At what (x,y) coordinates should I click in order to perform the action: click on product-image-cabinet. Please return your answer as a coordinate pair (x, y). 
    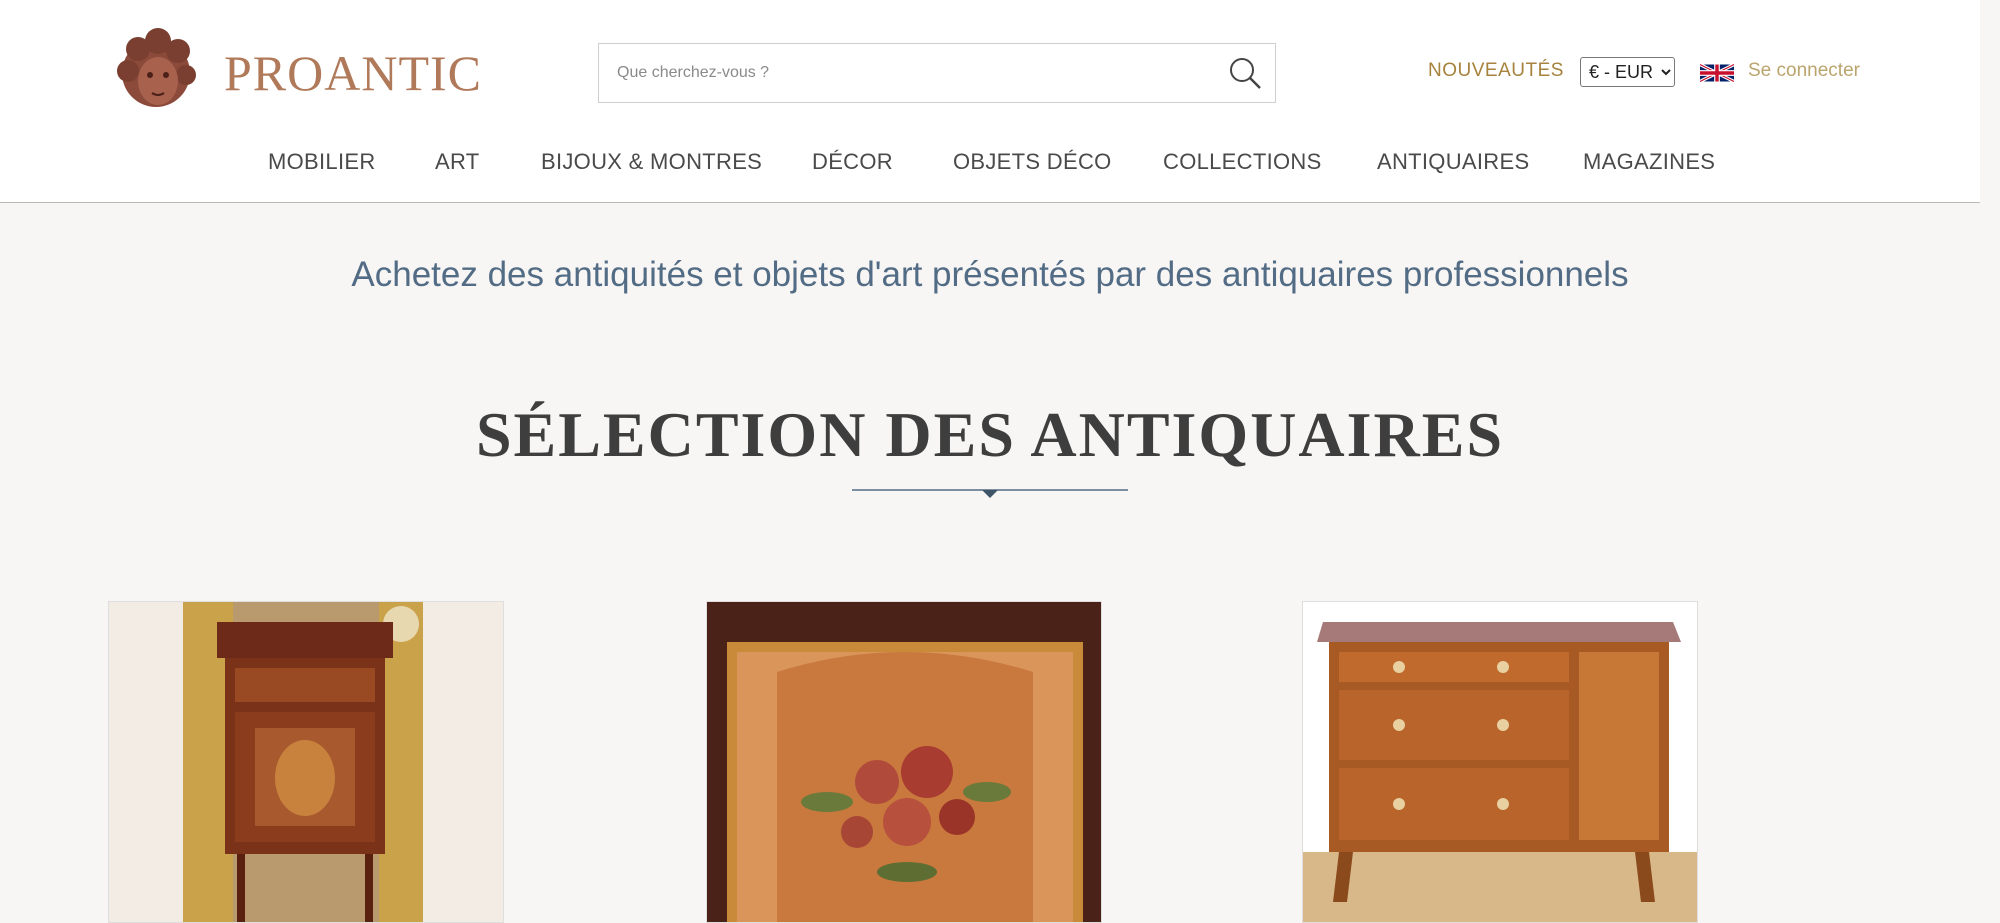
    Looking at the image, I should click on (306, 762).